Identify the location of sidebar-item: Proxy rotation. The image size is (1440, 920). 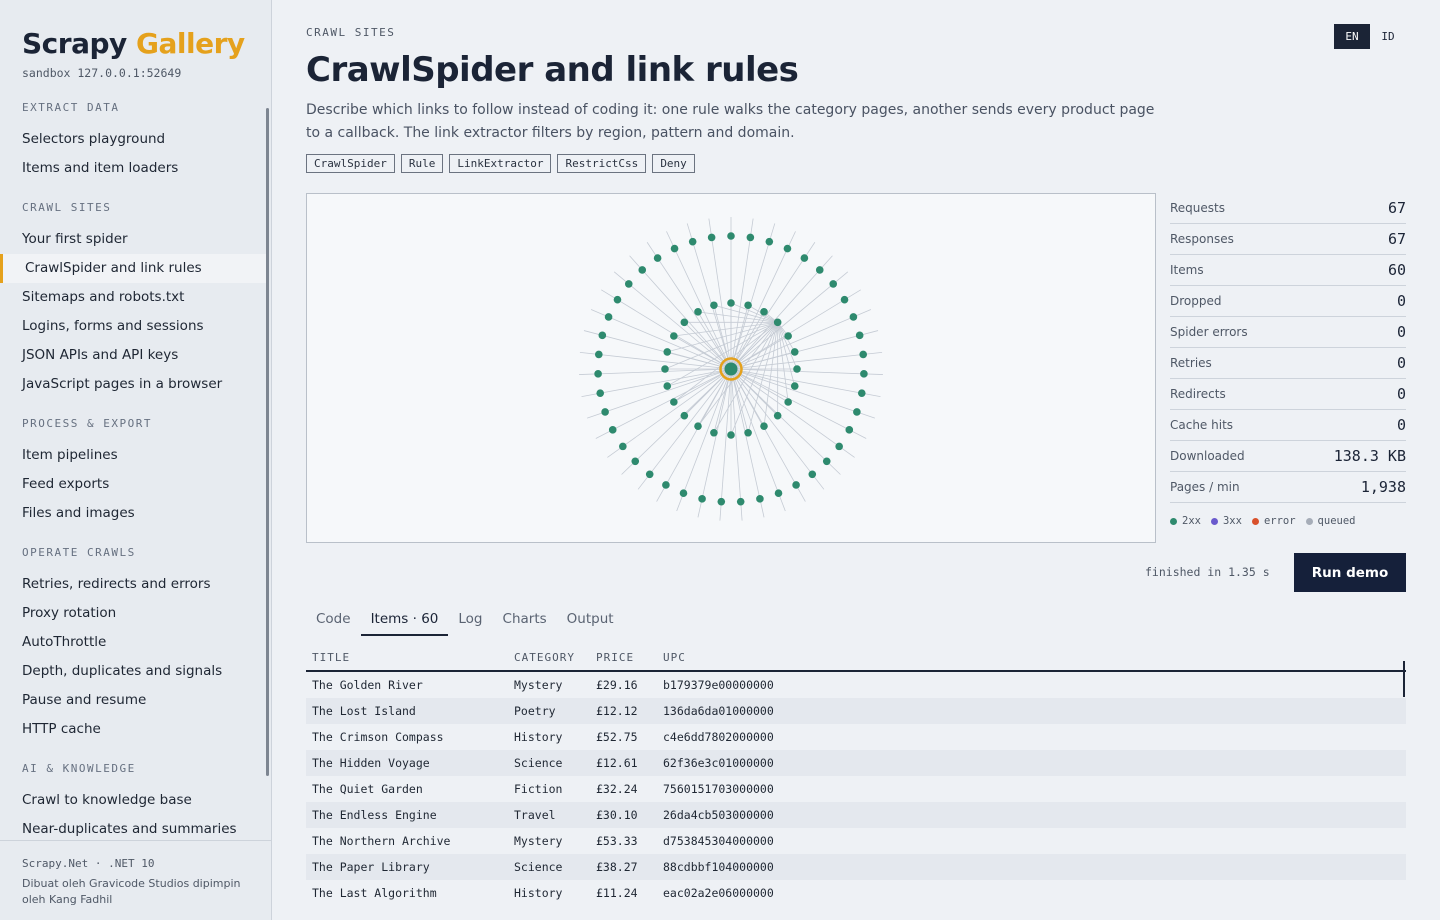
(134, 613).